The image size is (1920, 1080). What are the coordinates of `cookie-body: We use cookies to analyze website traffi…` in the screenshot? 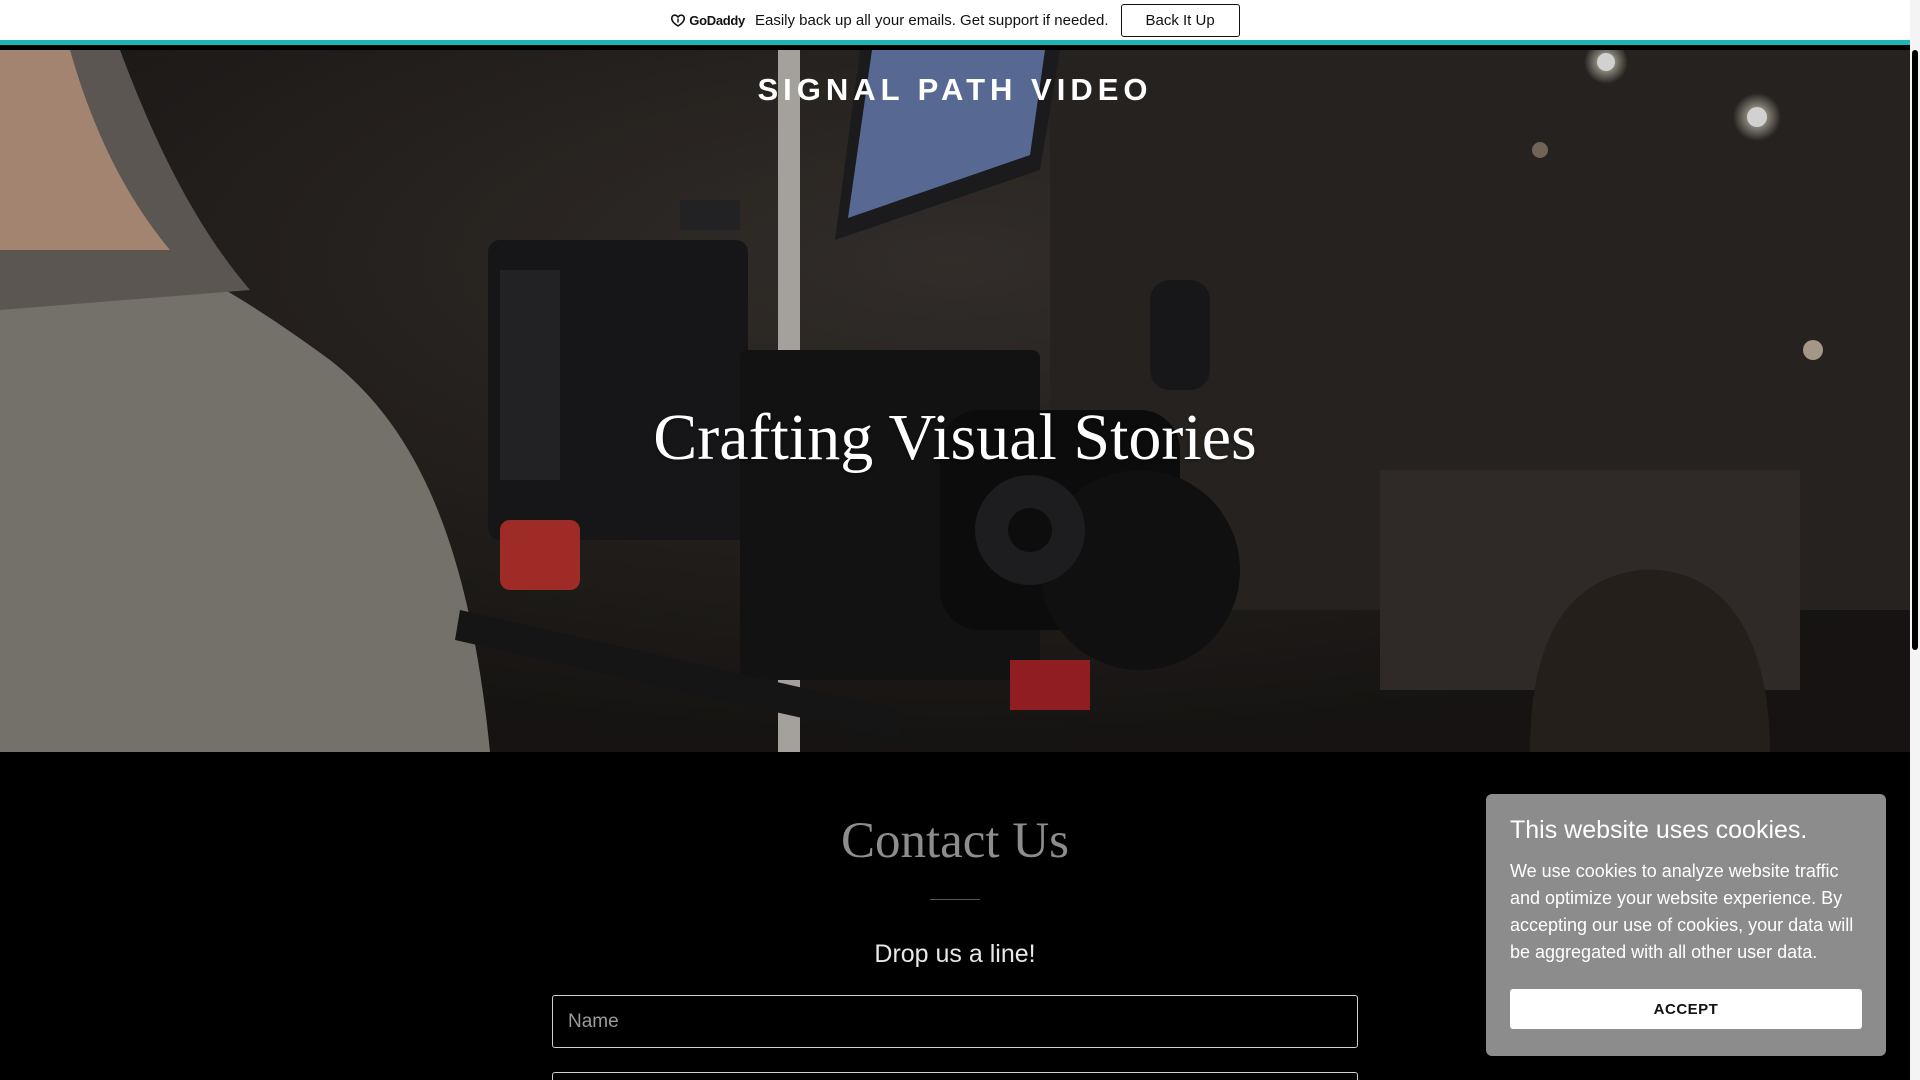 It's located at (1682, 911).